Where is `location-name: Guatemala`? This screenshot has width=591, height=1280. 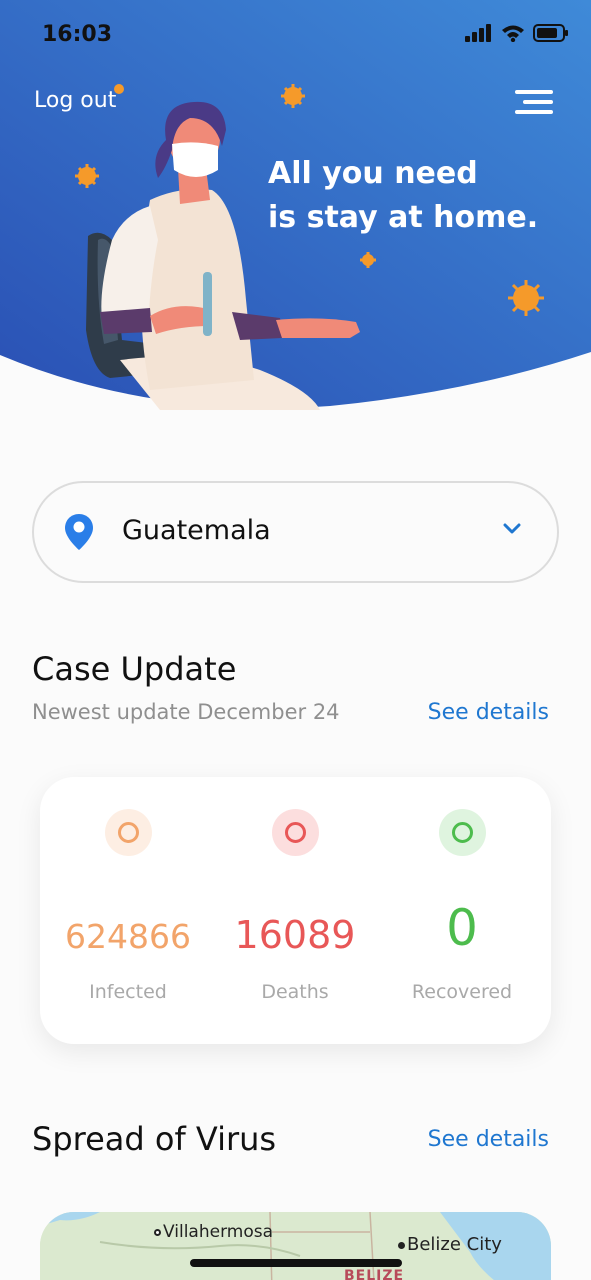
location-name: Guatemala is located at coordinates (196, 530).